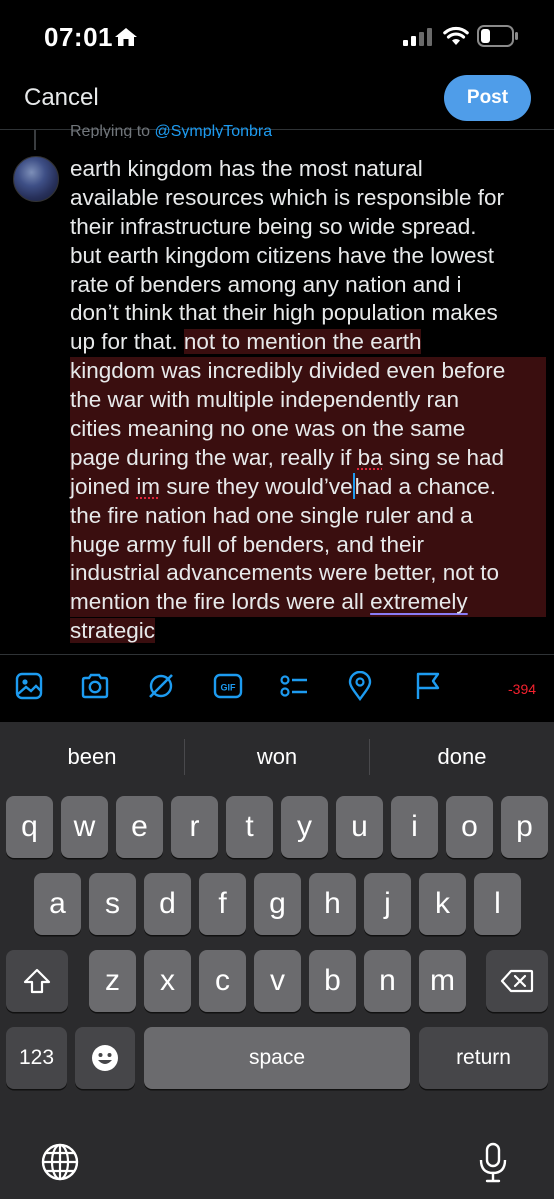  I want to click on key-f: f, so click(222, 904).